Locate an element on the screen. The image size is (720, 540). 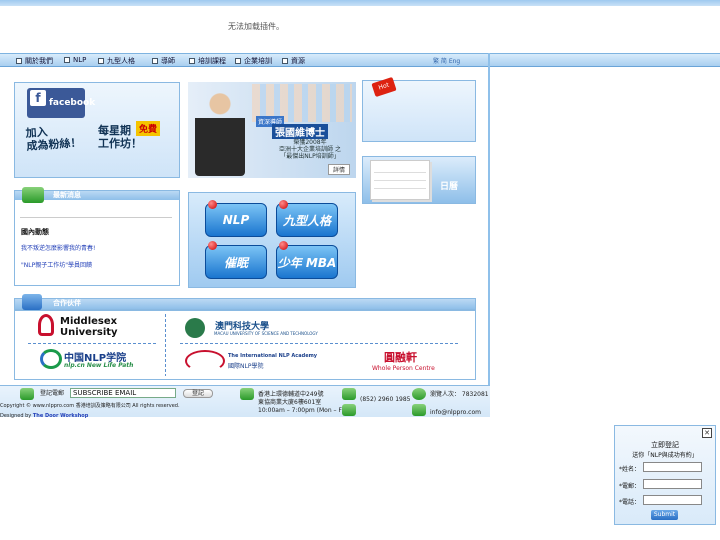
mail-icon is located at coordinates (419, 410).